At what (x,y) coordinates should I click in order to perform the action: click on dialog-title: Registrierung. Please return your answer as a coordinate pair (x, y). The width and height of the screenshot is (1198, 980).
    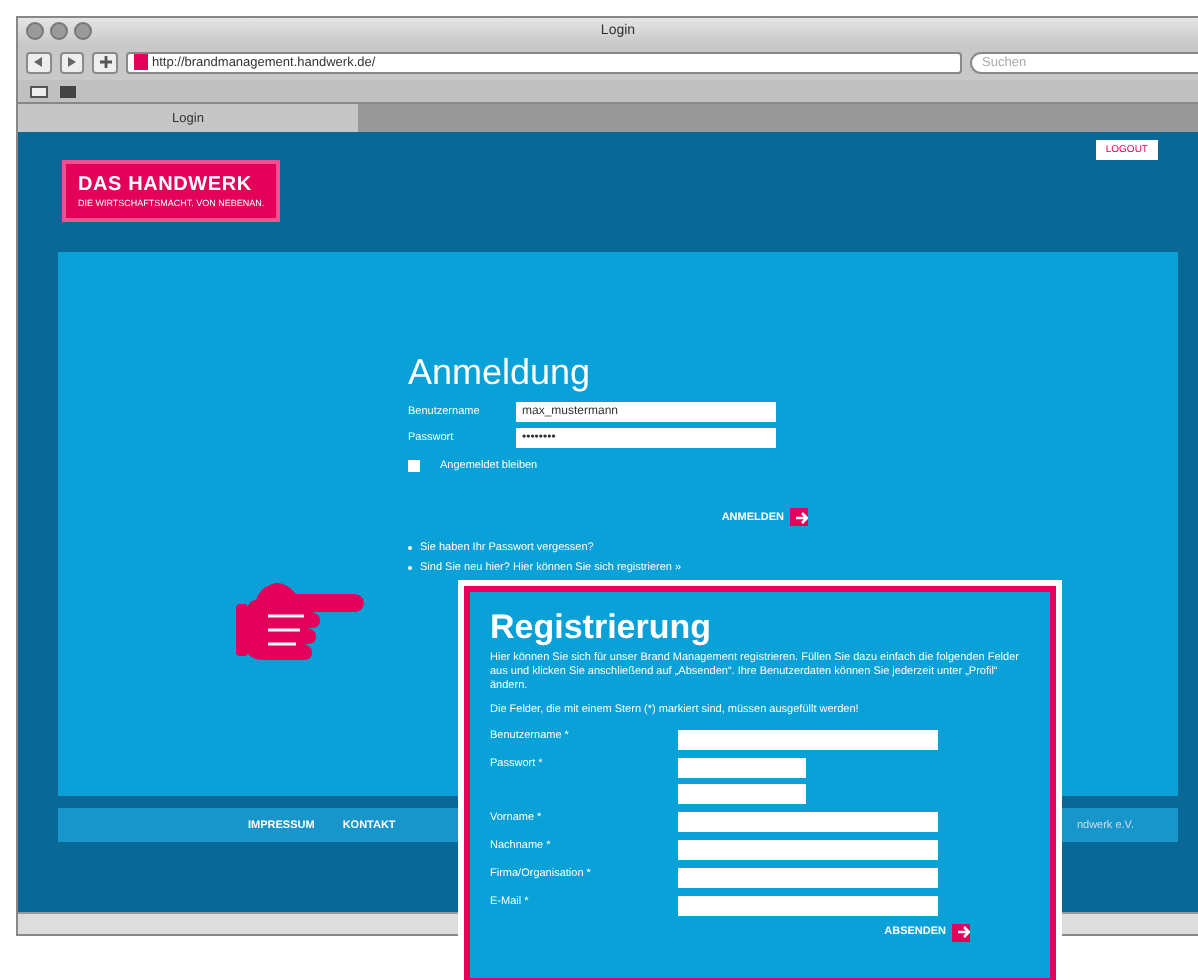
    Looking at the image, I should click on (602, 628).